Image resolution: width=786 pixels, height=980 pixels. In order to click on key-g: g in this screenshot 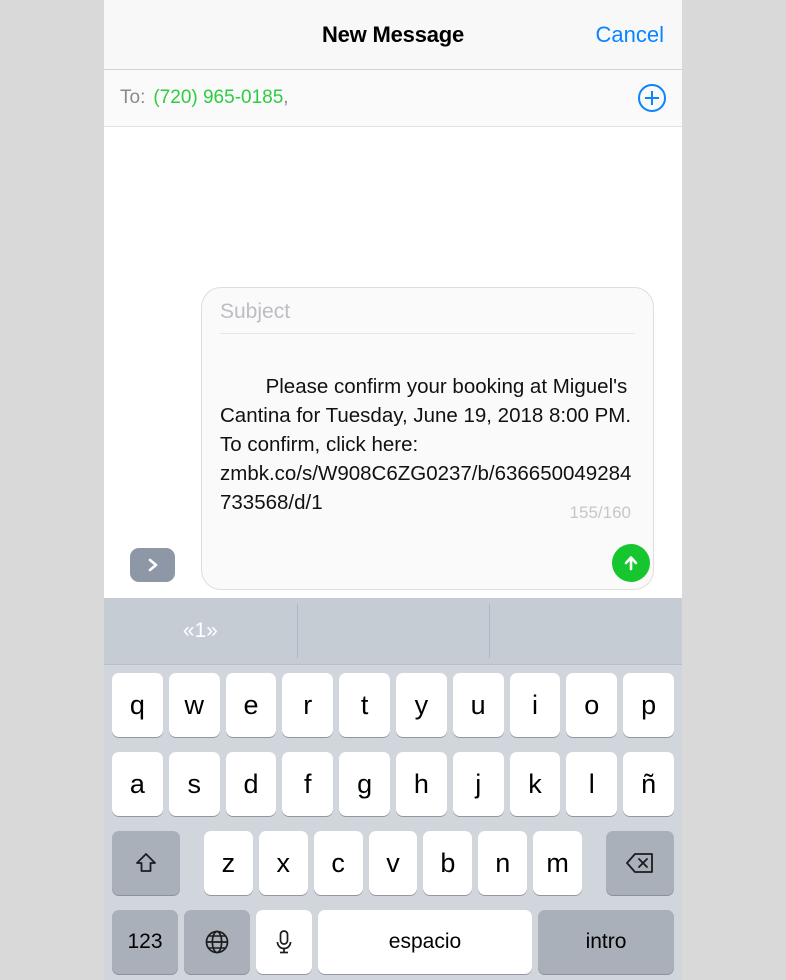, I will do `click(364, 784)`.